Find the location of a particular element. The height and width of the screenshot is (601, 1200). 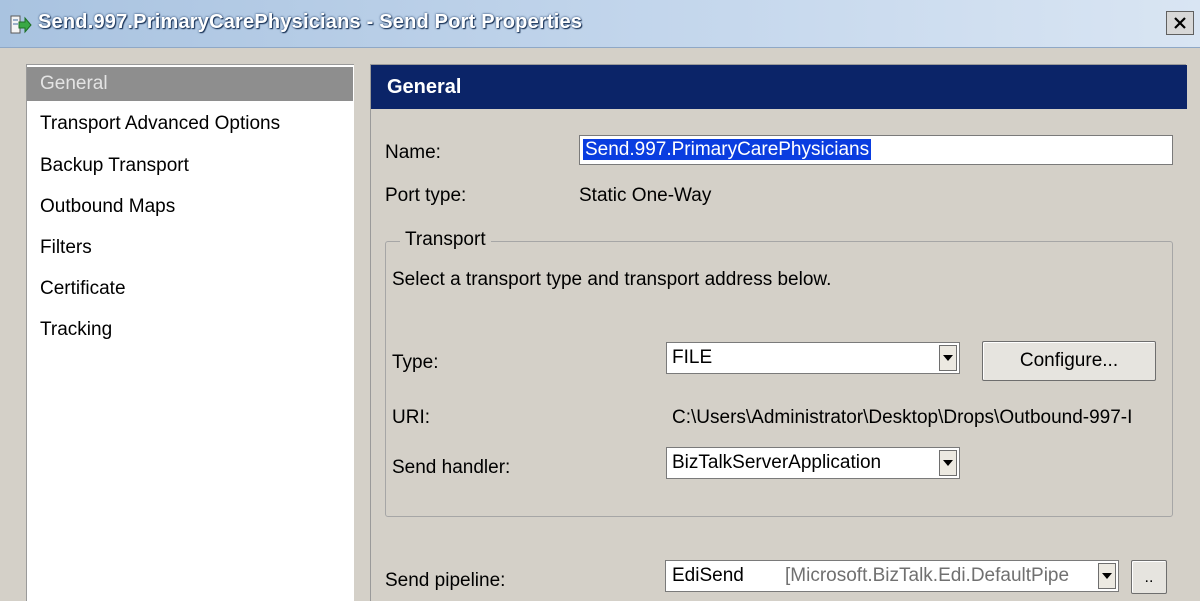

close-button is located at coordinates (1180, 23).